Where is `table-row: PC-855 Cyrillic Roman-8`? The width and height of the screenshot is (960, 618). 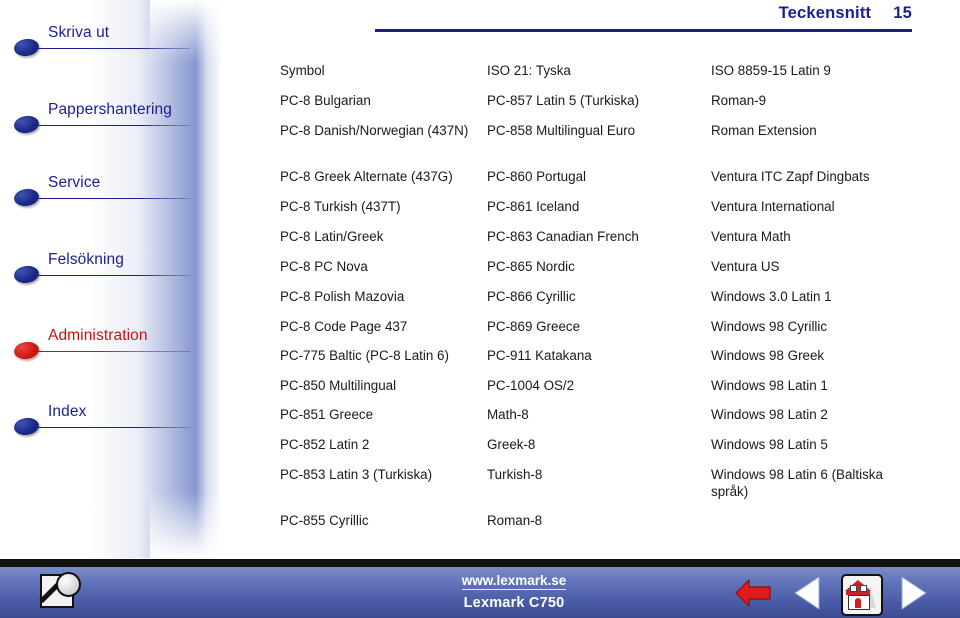
table-row: PC-855 Cyrillic Roman-8 is located at coordinates (610, 527).